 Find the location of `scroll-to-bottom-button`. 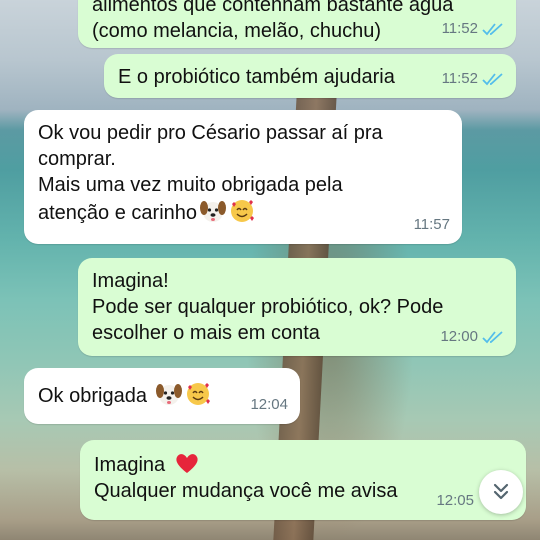

scroll-to-bottom-button is located at coordinates (501, 492).